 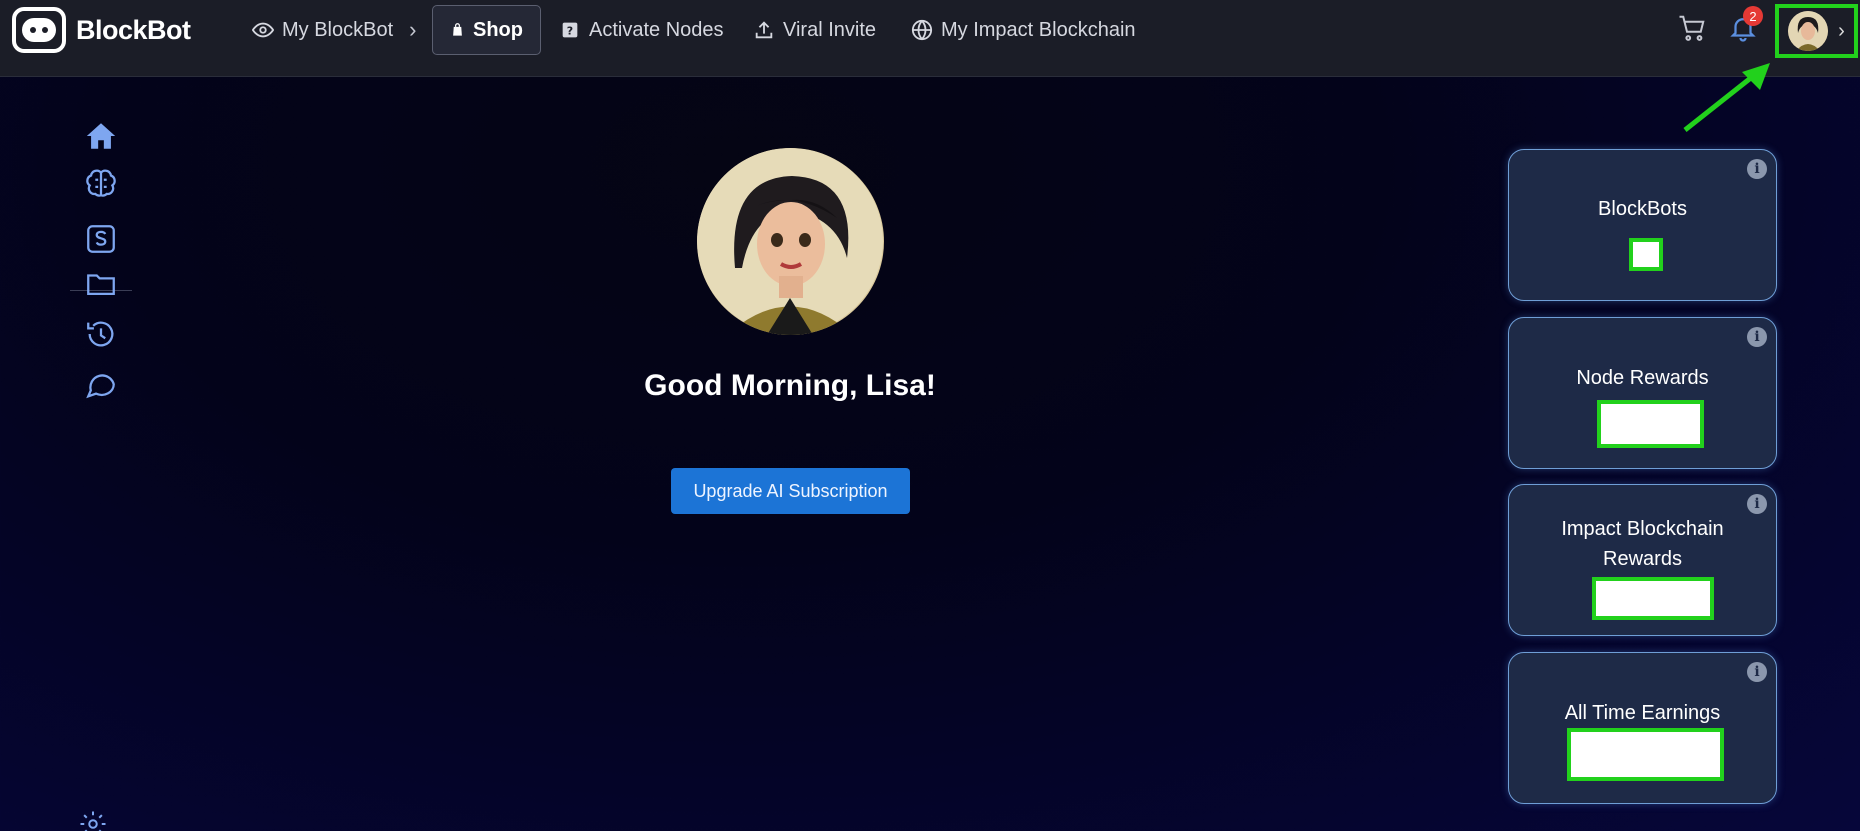 I want to click on eye-icon, so click(x=263, y=30).